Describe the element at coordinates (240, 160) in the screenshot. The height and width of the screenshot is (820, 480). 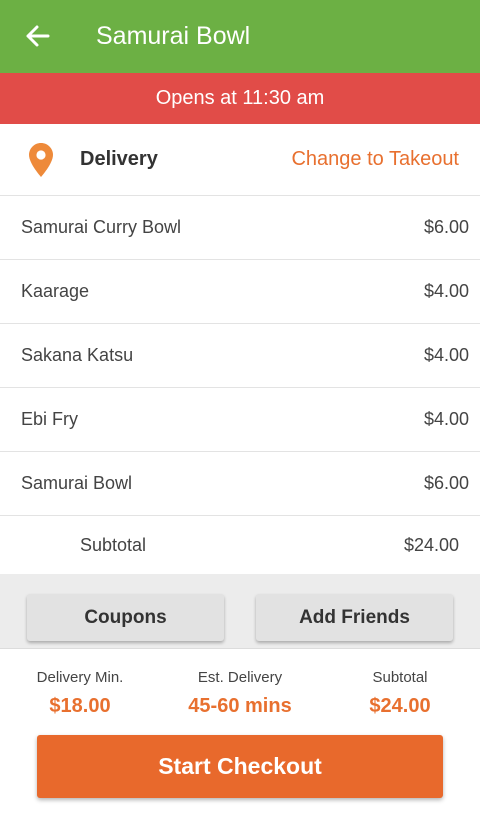
I see `order-mode-row: Delivery Change to Takeout` at that location.